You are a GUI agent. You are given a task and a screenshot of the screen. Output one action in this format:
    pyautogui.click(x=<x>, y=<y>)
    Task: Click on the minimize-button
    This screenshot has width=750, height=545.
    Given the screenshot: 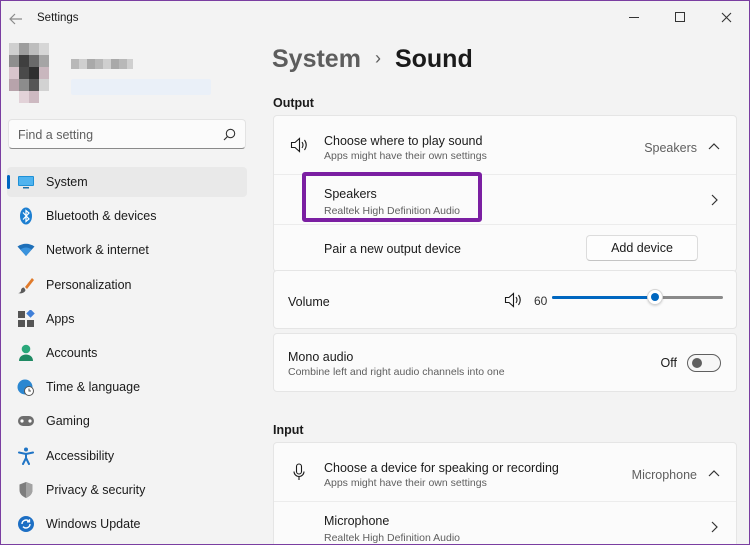 What is the action you would take?
    pyautogui.click(x=634, y=17)
    